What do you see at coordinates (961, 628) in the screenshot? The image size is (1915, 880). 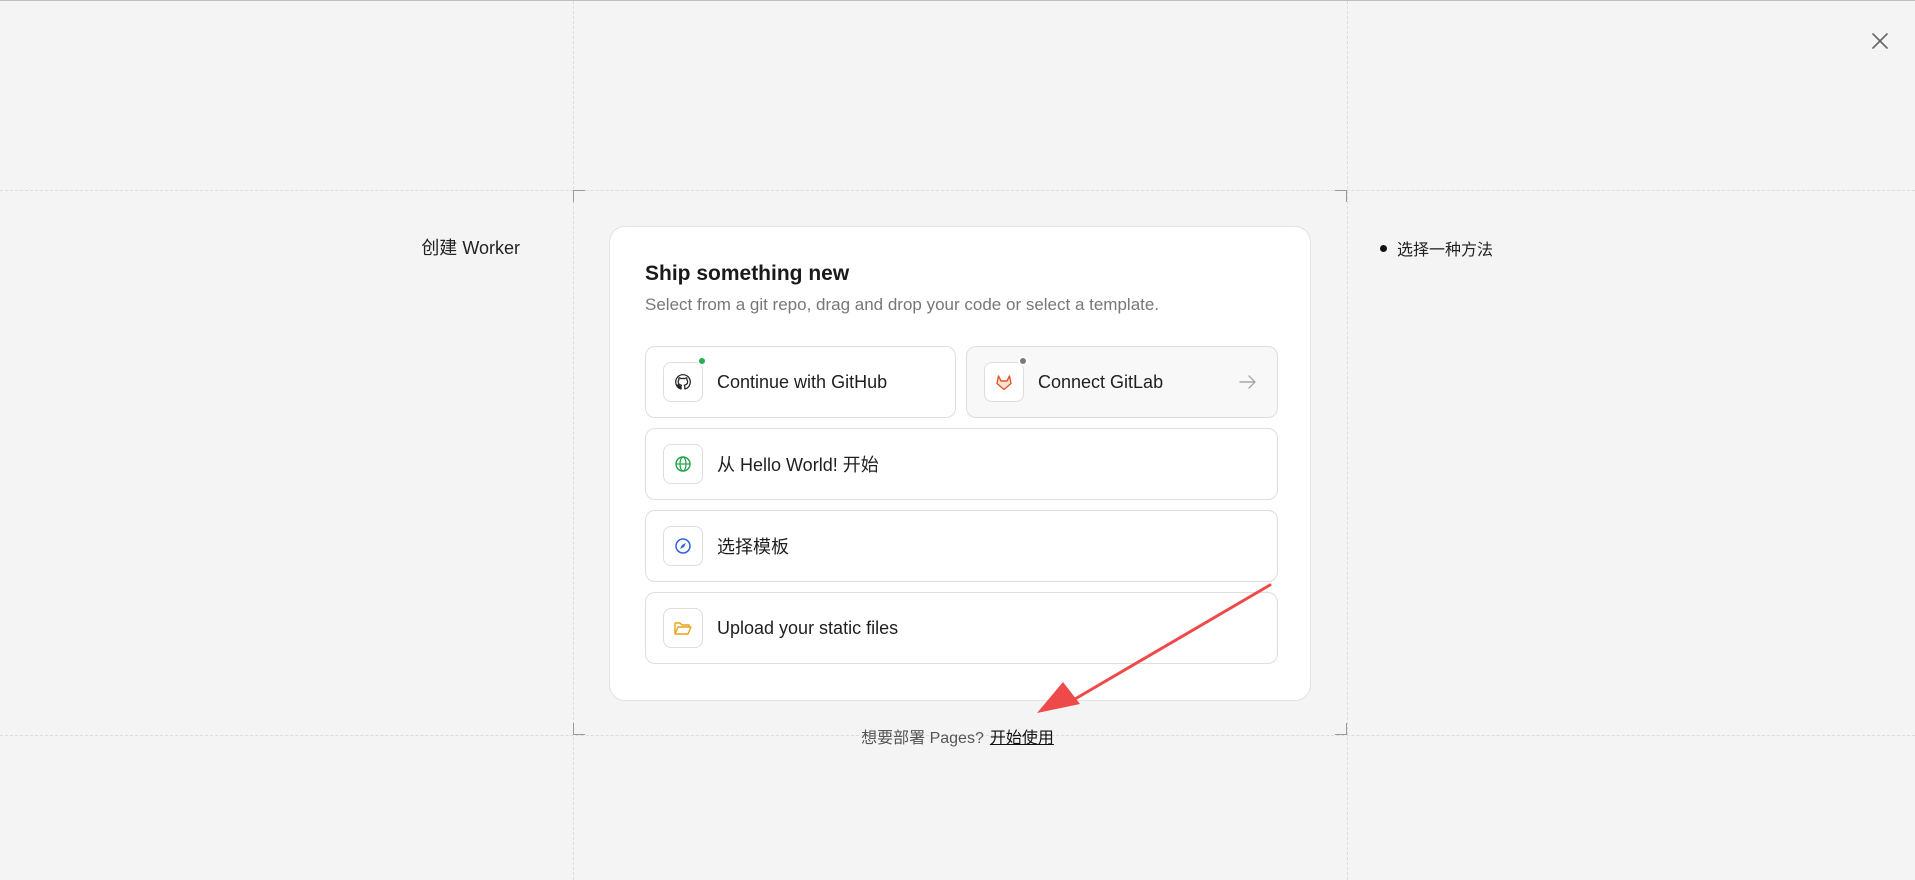 I see `upload-static-files-button: Upload your static files` at bounding box center [961, 628].